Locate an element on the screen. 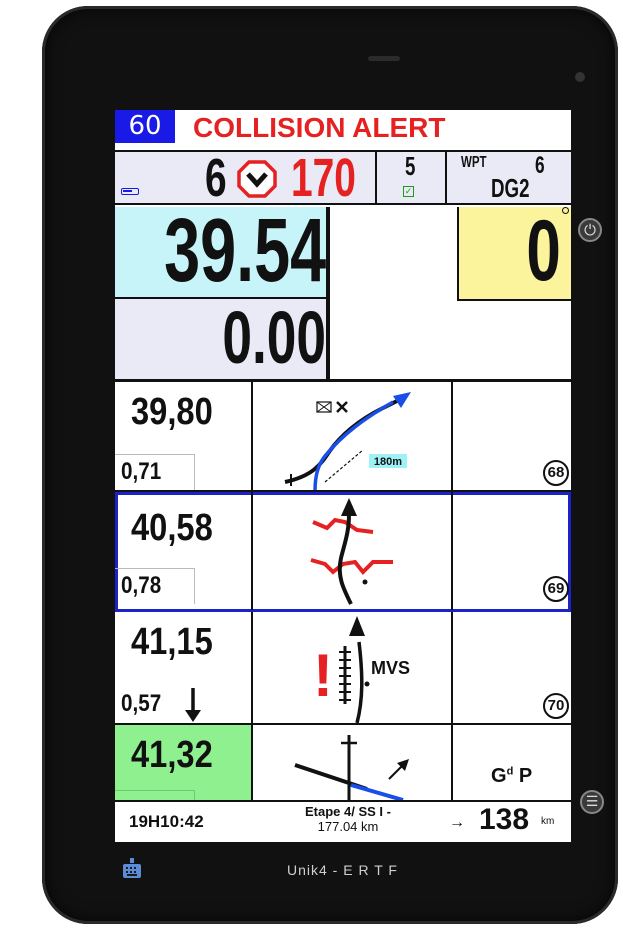 The height and width of the screenshot is (929, 623). speed-limit-badge: 60 is located at coordinates (145, 126).